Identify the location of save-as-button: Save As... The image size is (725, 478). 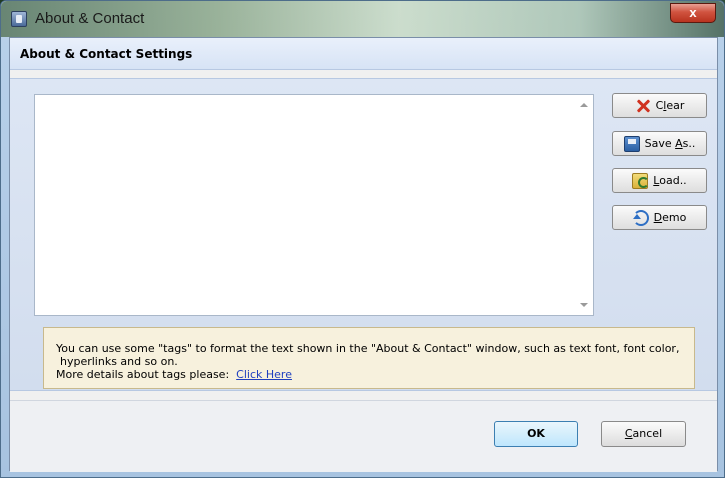
(659, 143).